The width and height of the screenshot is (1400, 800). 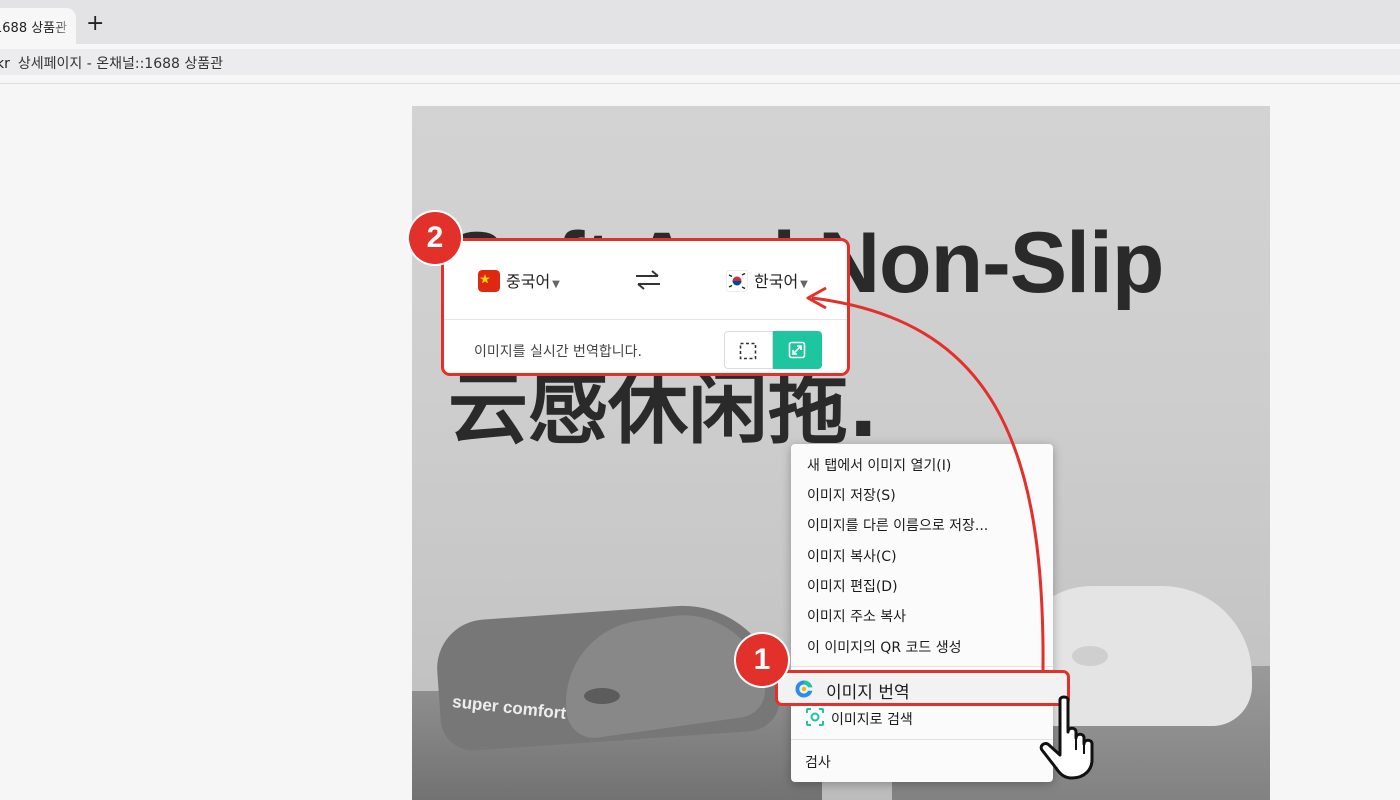 I want to click on panel-divider, so click(x=645, y=319).